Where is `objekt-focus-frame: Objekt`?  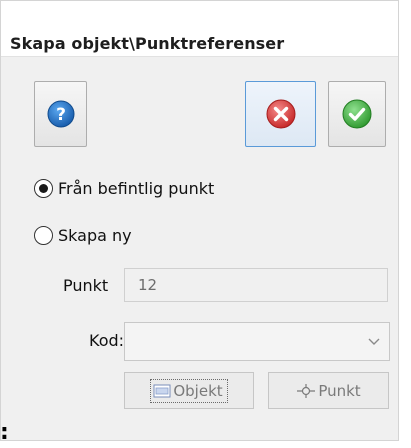
objekt-focus-frame: Objekt is located at coordinates (189, 390).